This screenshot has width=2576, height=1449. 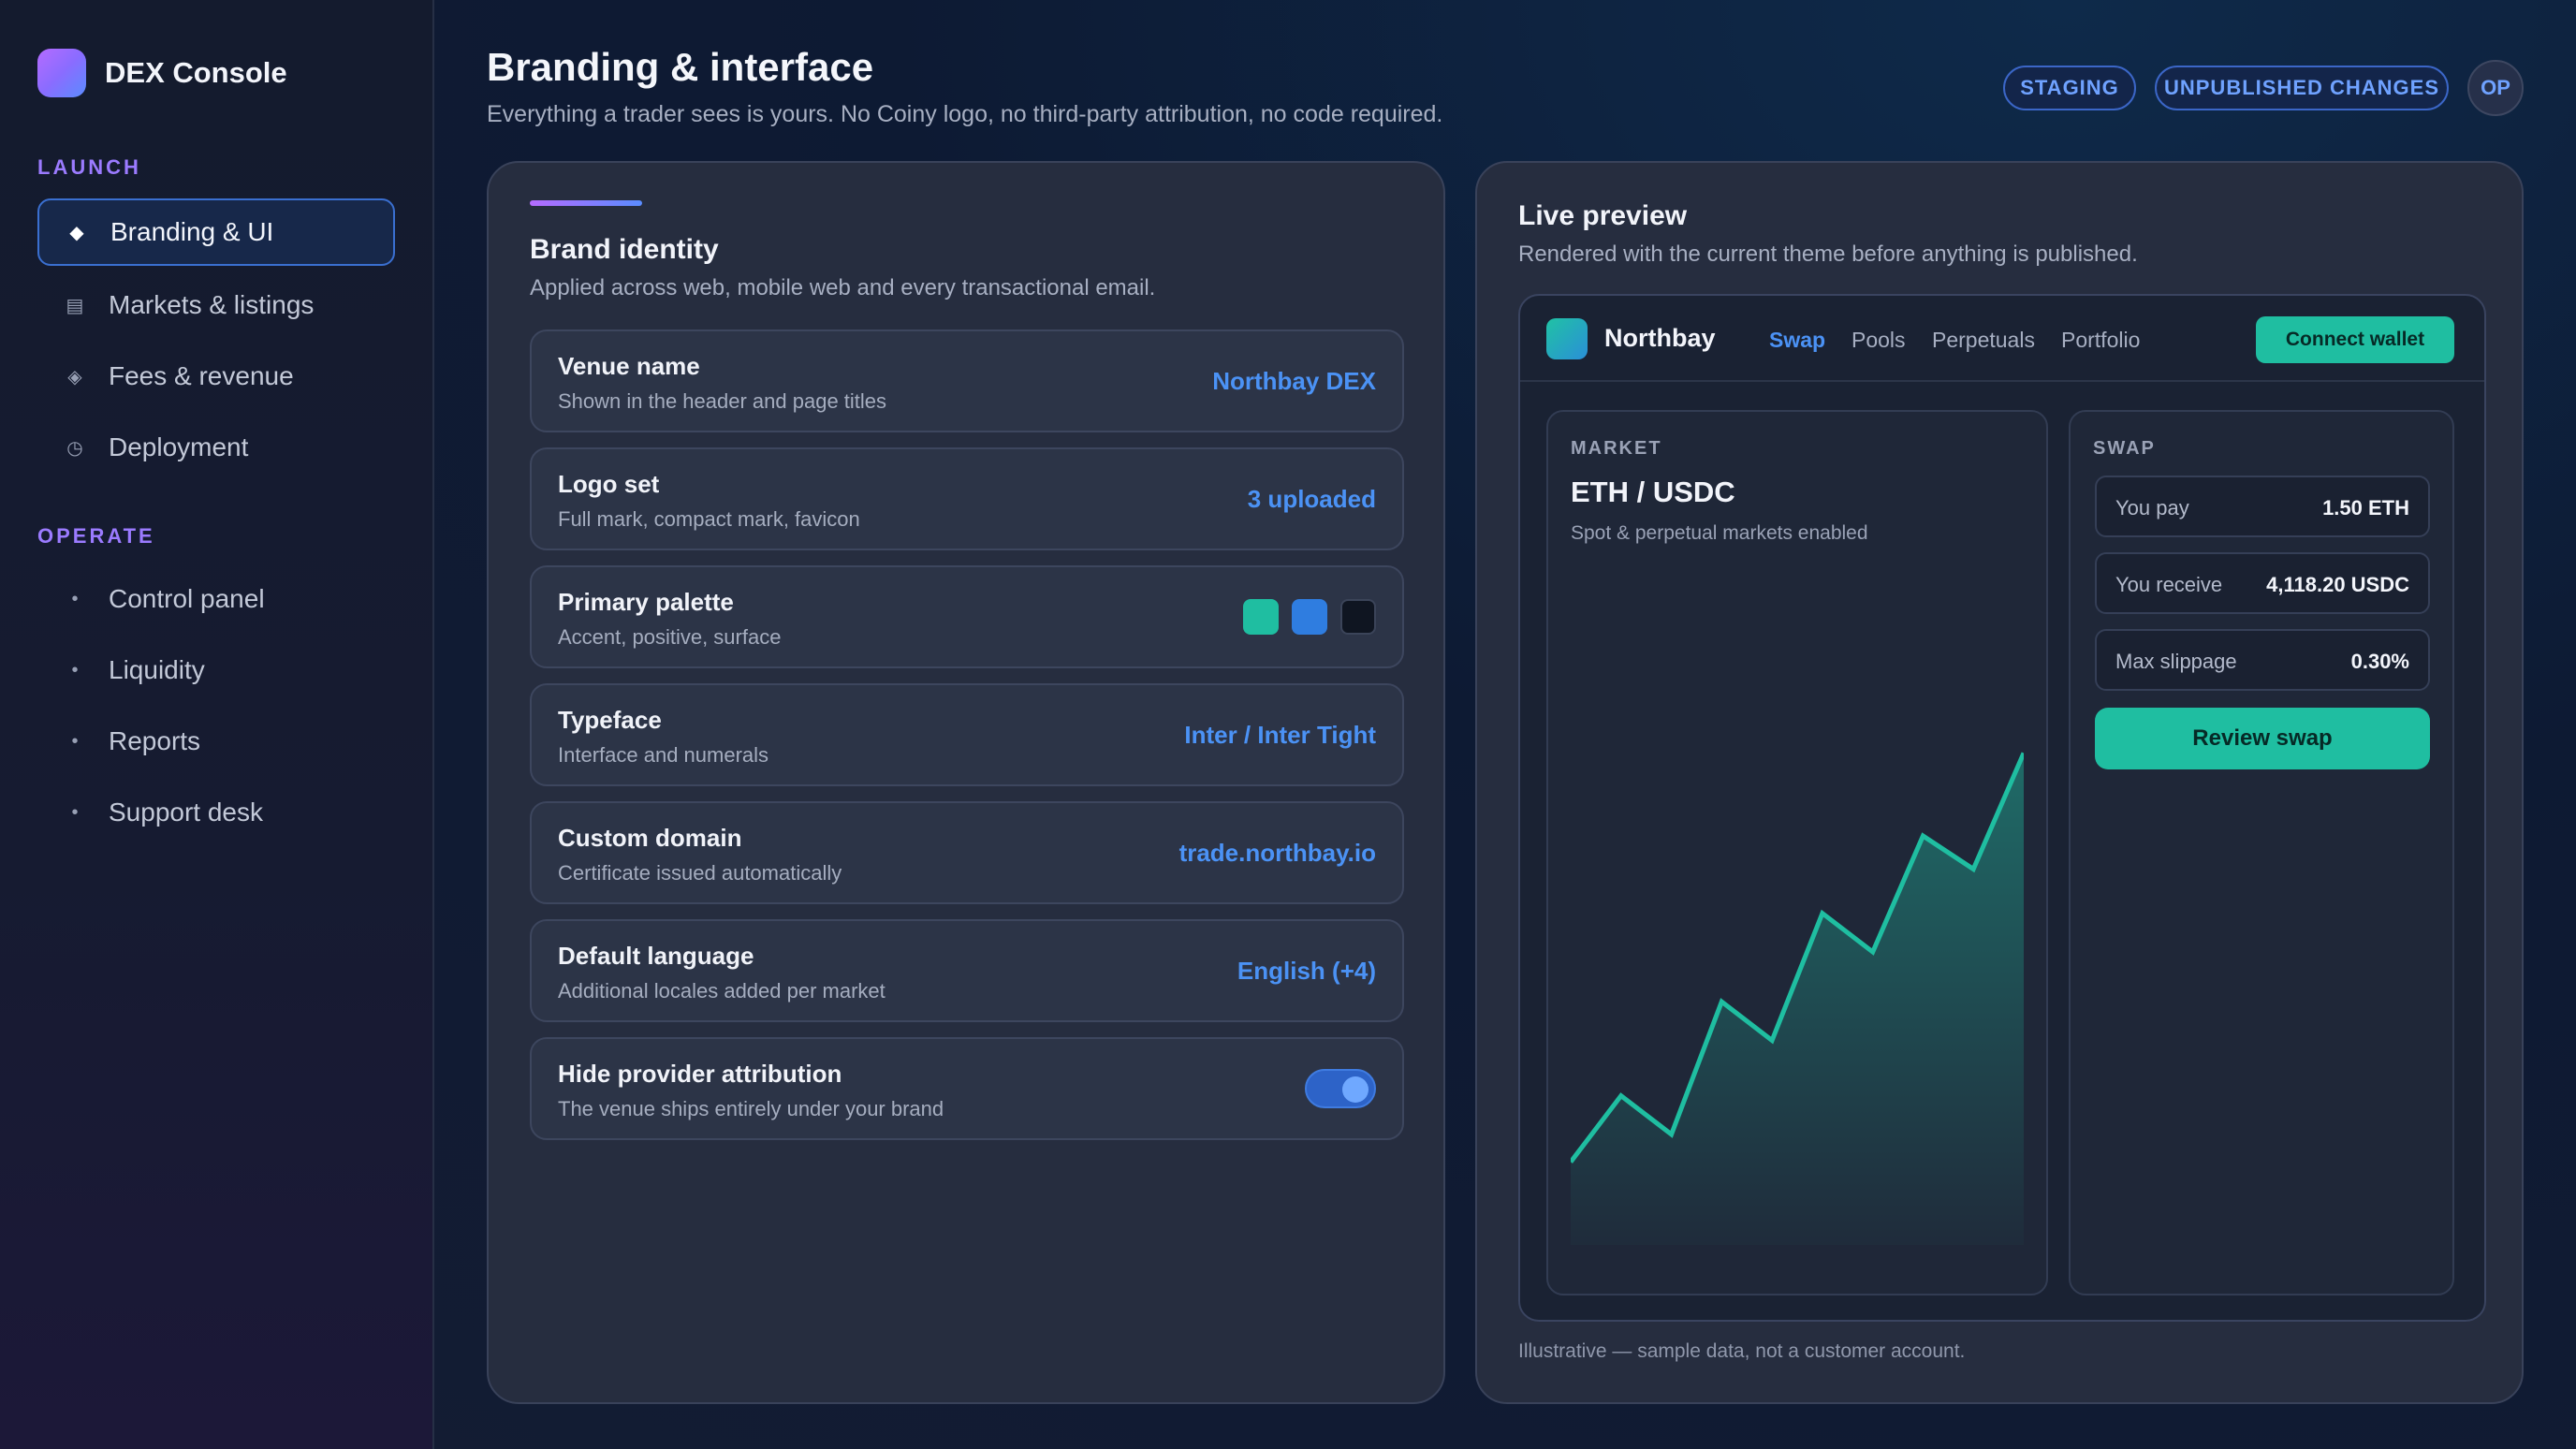 What do you see at coordinates (187, 598) in the screenshot?
I see `sidebar-item-label: Control panel` at bounding box center [187, 598].